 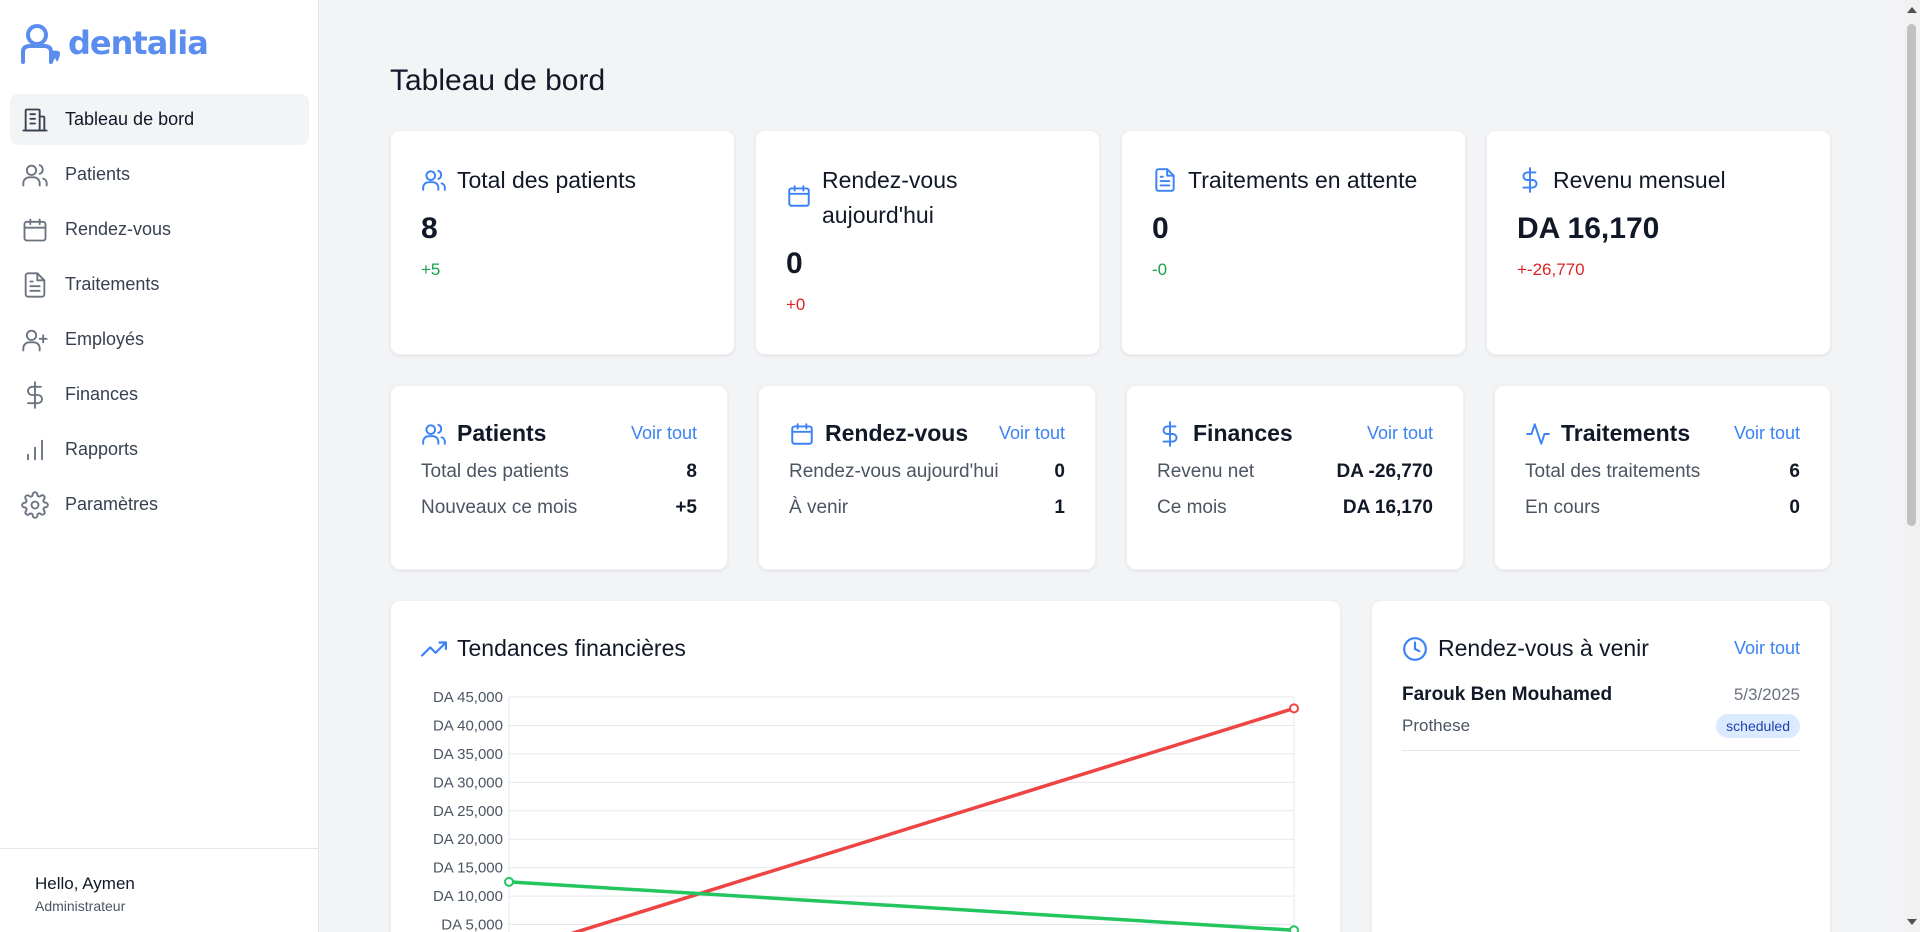 I want to click on summary-title: Patients, so click(x=502, y=433).